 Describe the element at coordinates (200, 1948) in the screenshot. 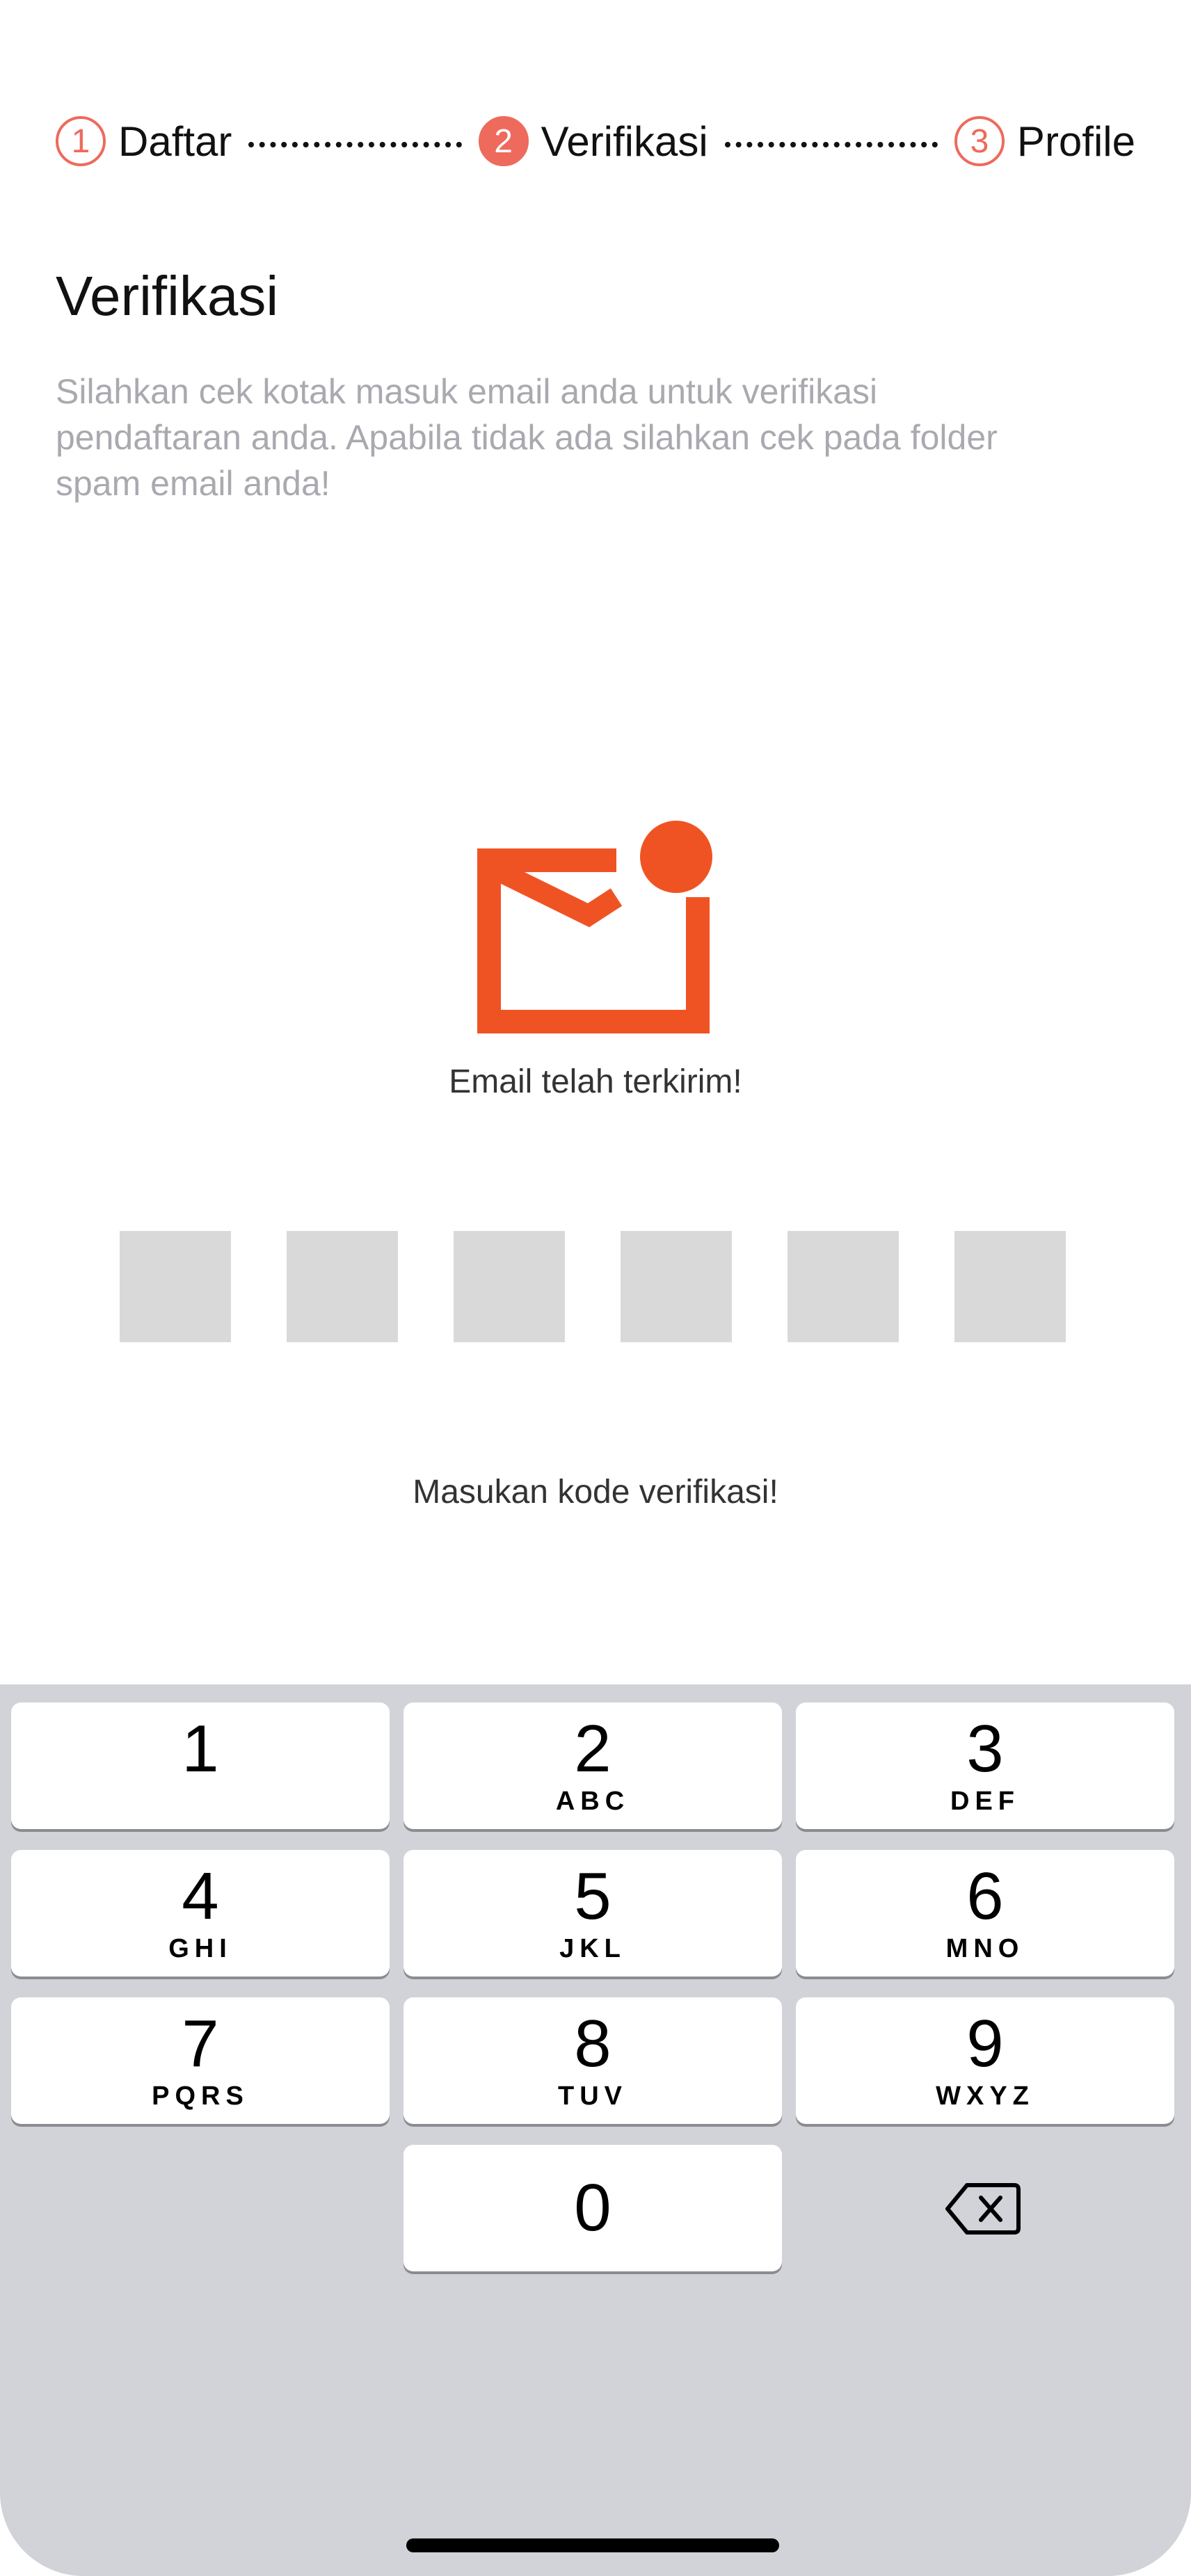

I see `key-letters: GHI` at that location.